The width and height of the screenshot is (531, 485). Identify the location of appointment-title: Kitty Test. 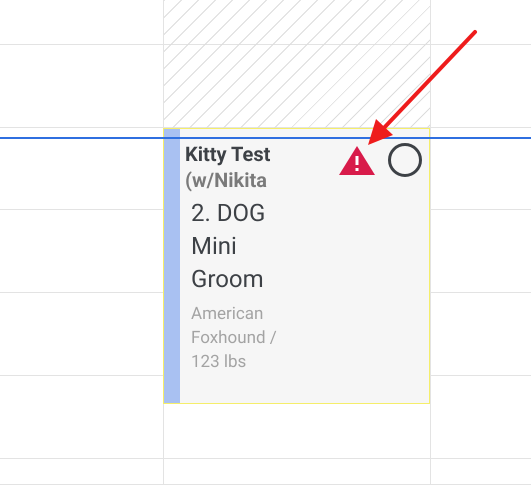
(228, 154).